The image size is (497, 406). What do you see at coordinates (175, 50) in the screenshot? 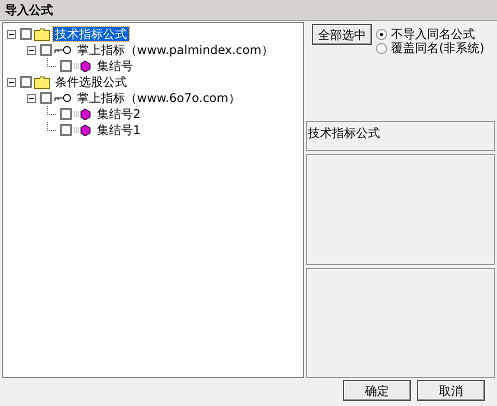
I see `tree-item: 掌上指标（www.palmindex.com）` at bounding box center [175, 50].